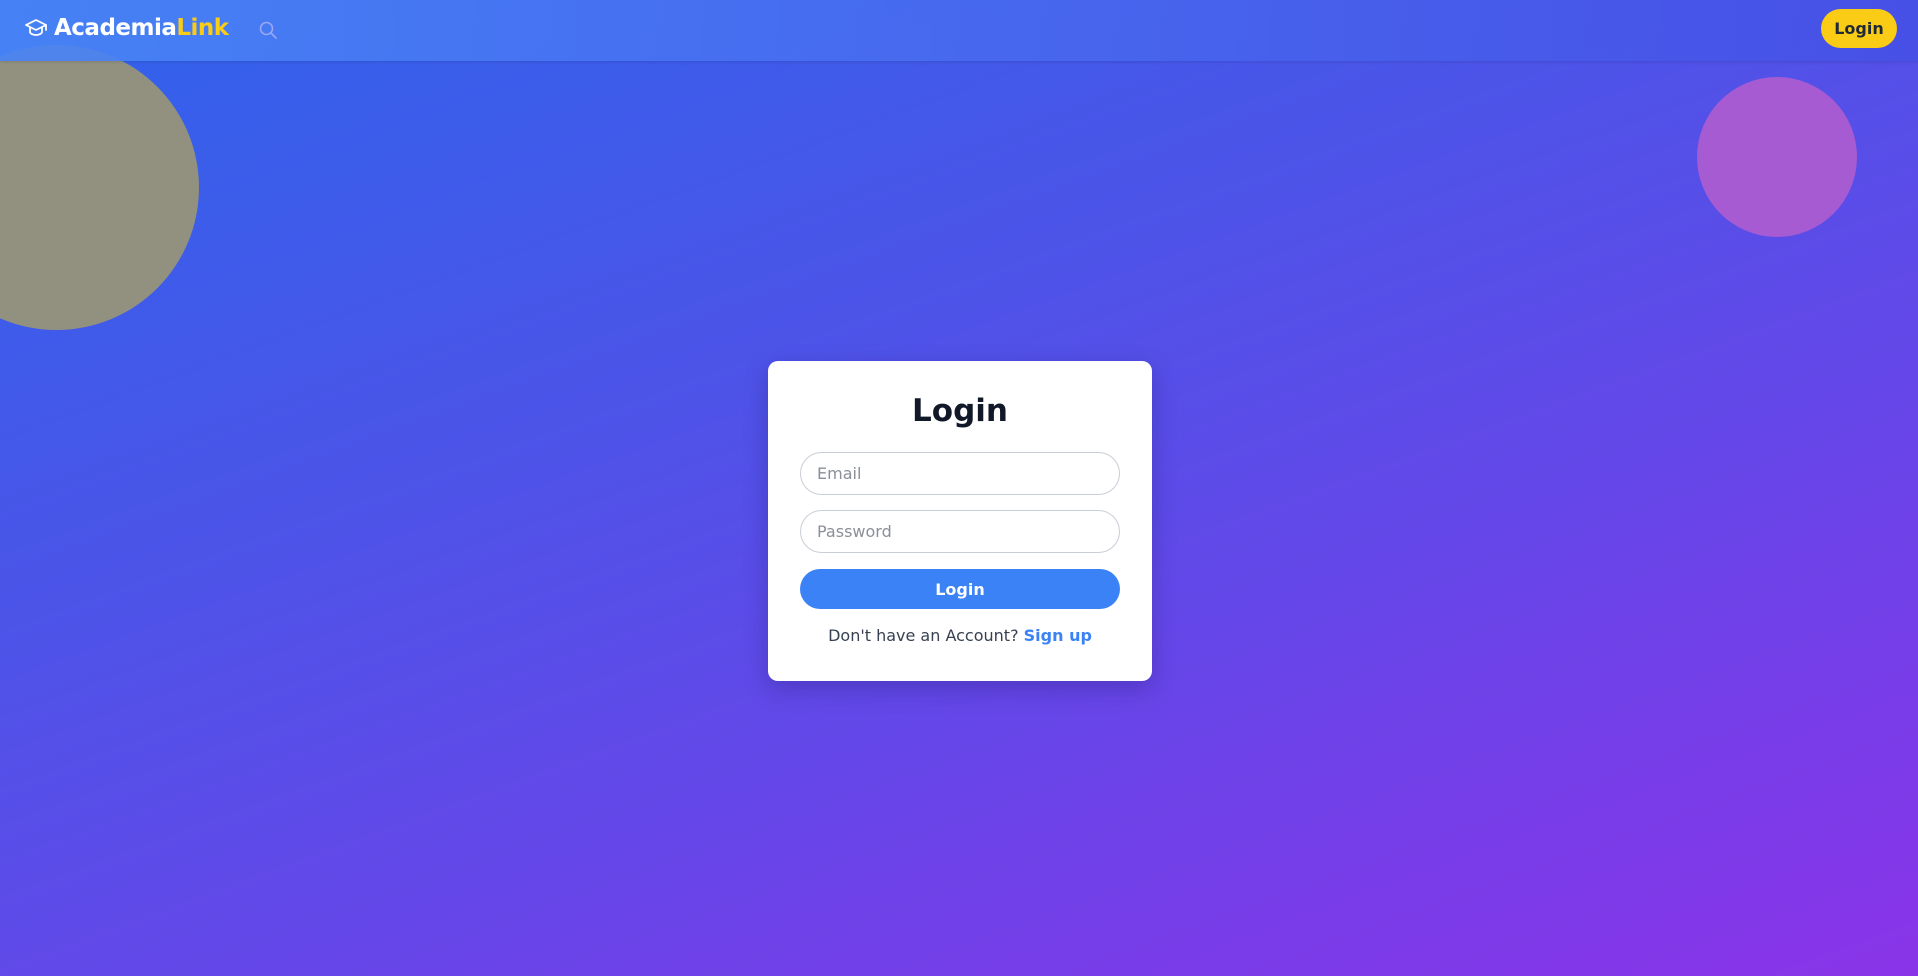 The height and width of the screenshot is (976, 1918). What do you see at coordinates (960, 531) in the screenshot?
I see `password-field` at bounding box center [960, 531].